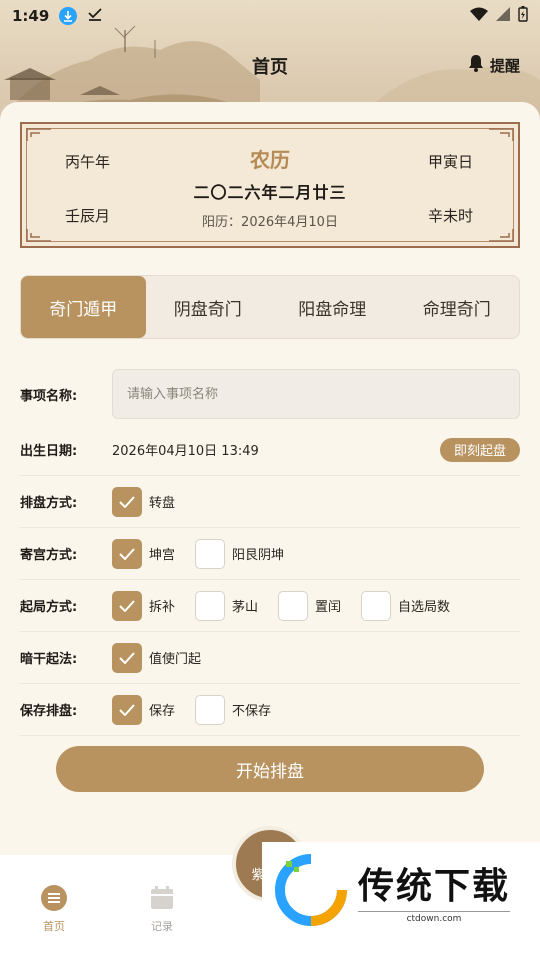 The width and height of the screenshot is (540, 960). What do you see at coordinates (270, 658) in the screenshot?
I see `option-row: 暗干起法: 值使门起` at bounding box center [270, 658].